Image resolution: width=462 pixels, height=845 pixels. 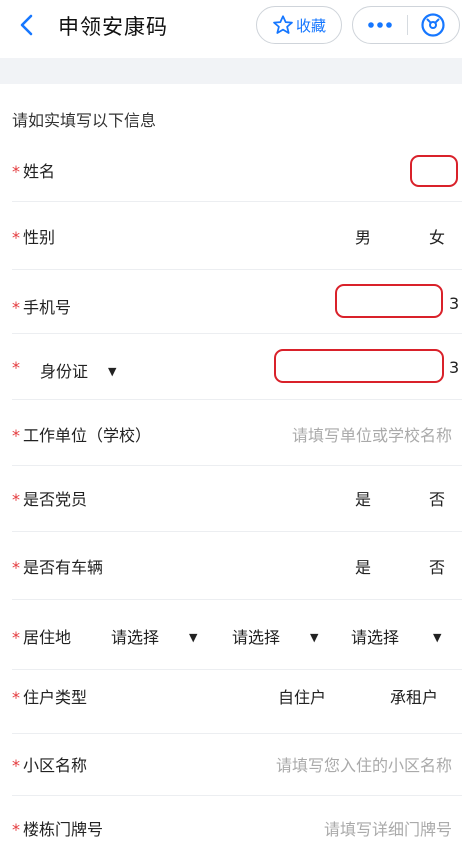 I want to click on district-select: 请选择 ▼, so click(x=396, y=636).